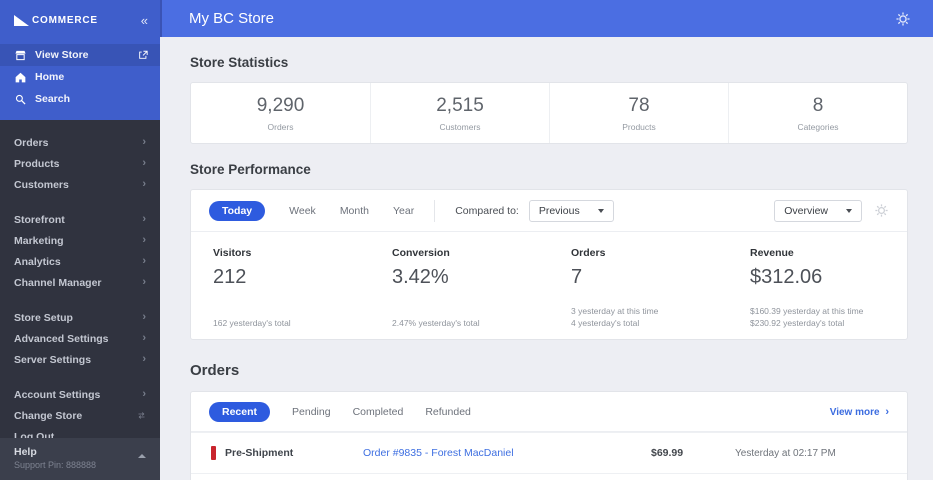 Image resolution: width=933 pixels, height=480 pixels. I want to click on sidebar-item-label: Home, so click(50, 77).